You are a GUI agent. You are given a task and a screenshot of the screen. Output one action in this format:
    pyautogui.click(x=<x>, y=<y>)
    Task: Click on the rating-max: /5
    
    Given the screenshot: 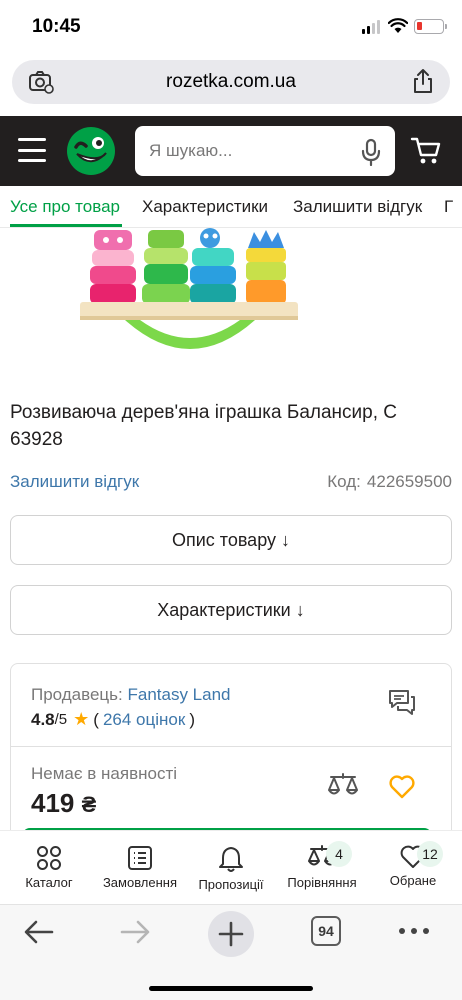 What is the action you would take?
    pyautogui.click(x=61, y=719)
    